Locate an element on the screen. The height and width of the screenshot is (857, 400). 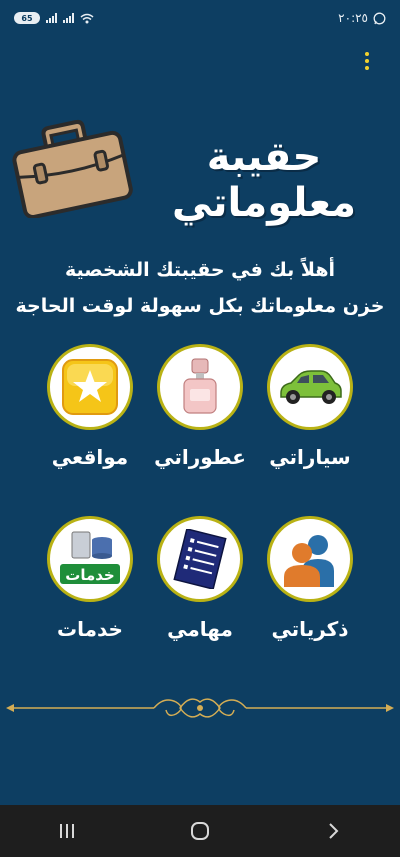
tile-locations-label: مواقعي is located at coordinates (90, 457).